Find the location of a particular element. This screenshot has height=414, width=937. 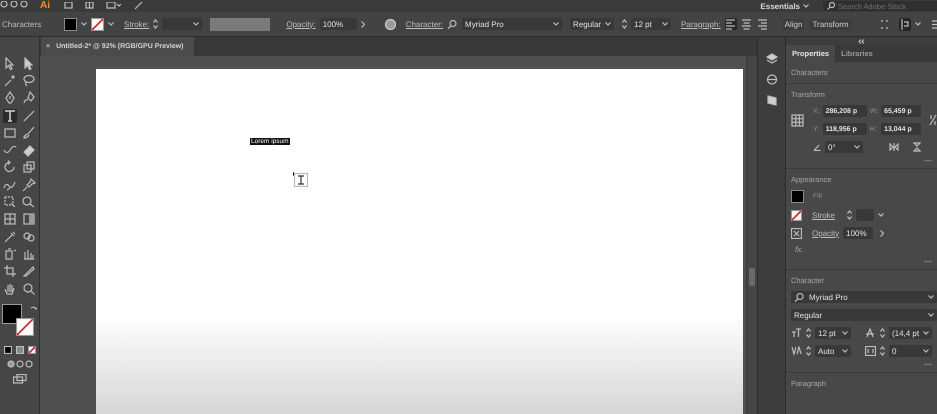

angle-field: 0° is located at coordinates (844, 147).